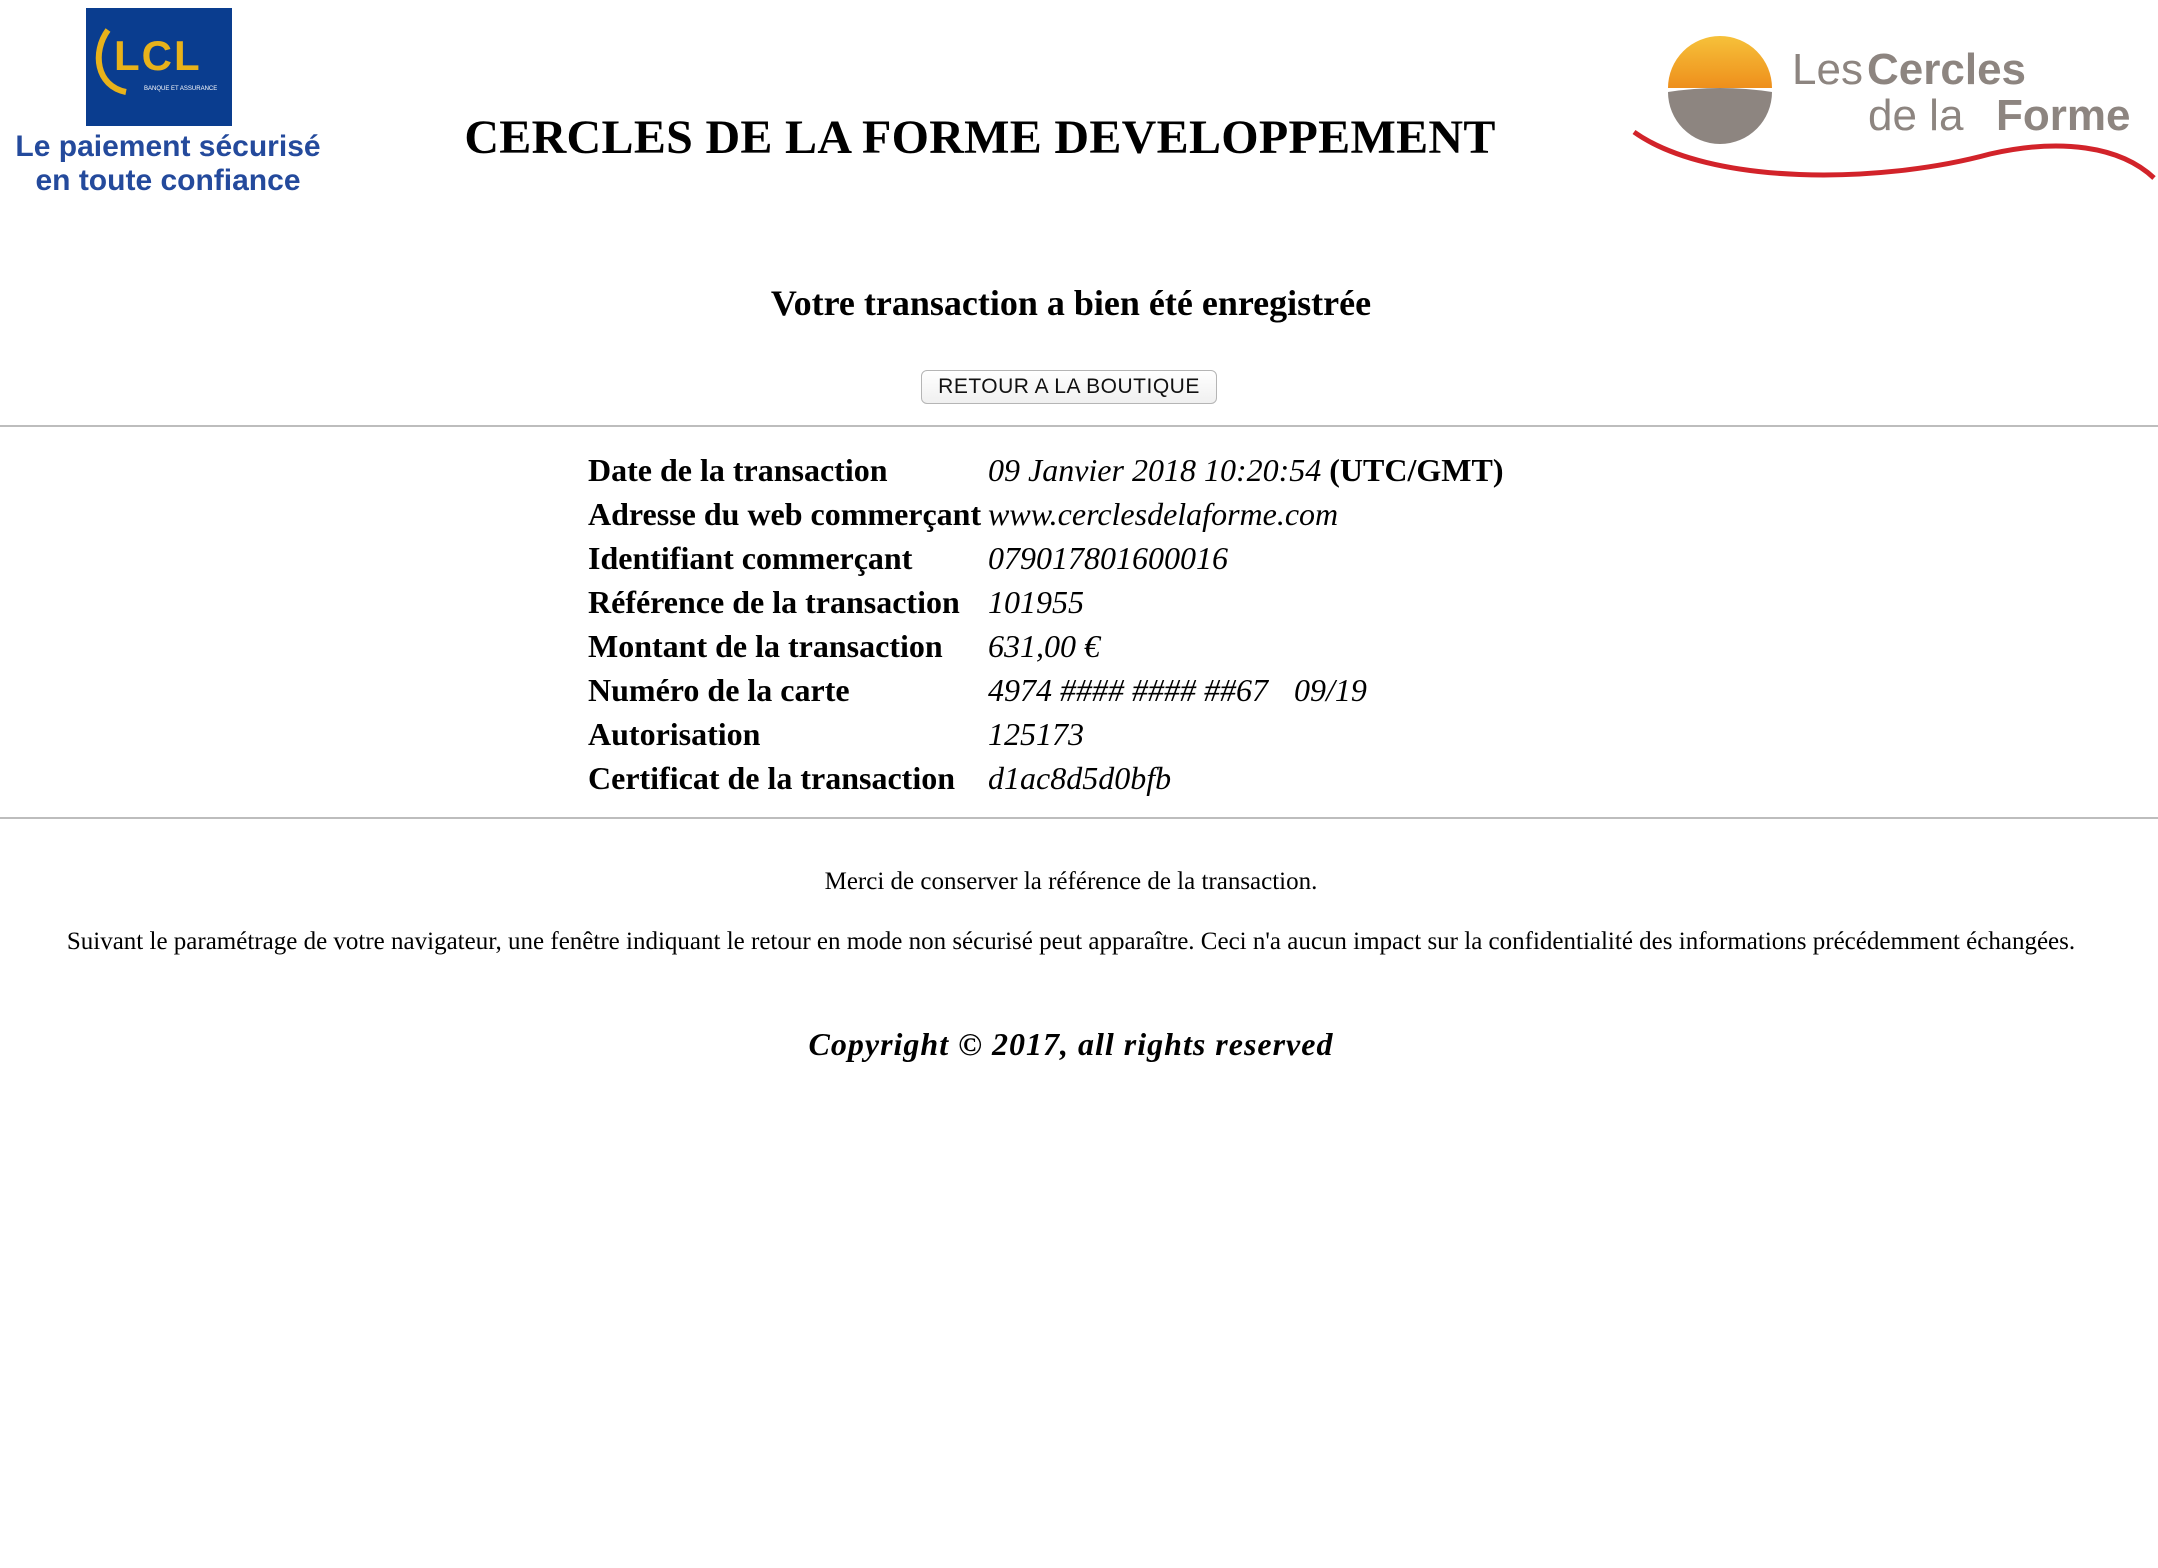 This screenshot has width=2158, height=1568. I want to click on table-row: Autorisation 125173, so click(1045, 734).